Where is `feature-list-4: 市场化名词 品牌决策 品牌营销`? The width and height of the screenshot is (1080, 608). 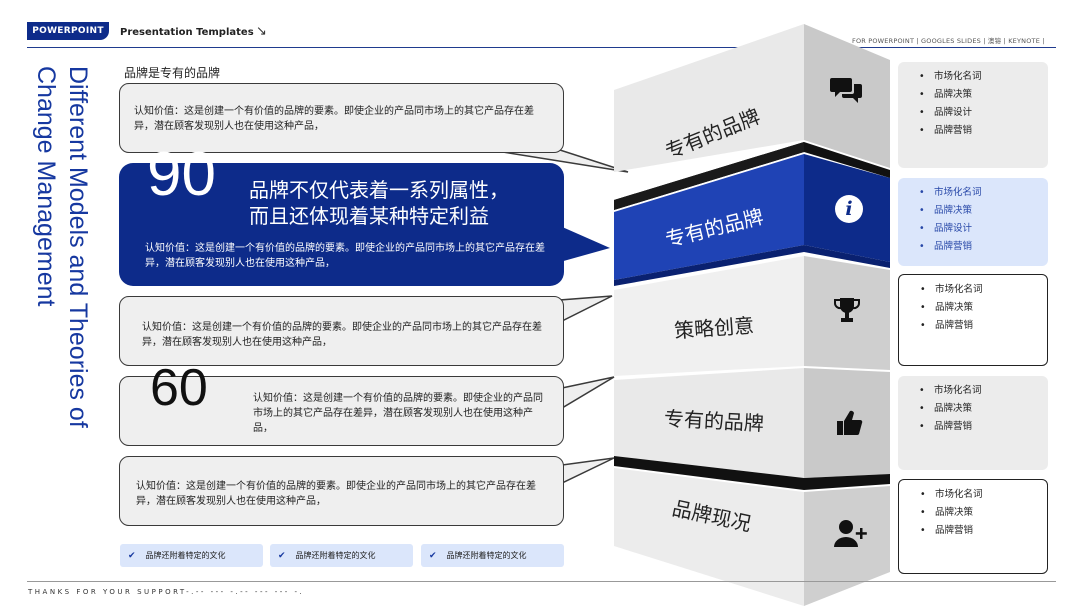 feature-list-4: 市场化名词 品牌决策 品牌营销 is located at coordinates (973, 423).